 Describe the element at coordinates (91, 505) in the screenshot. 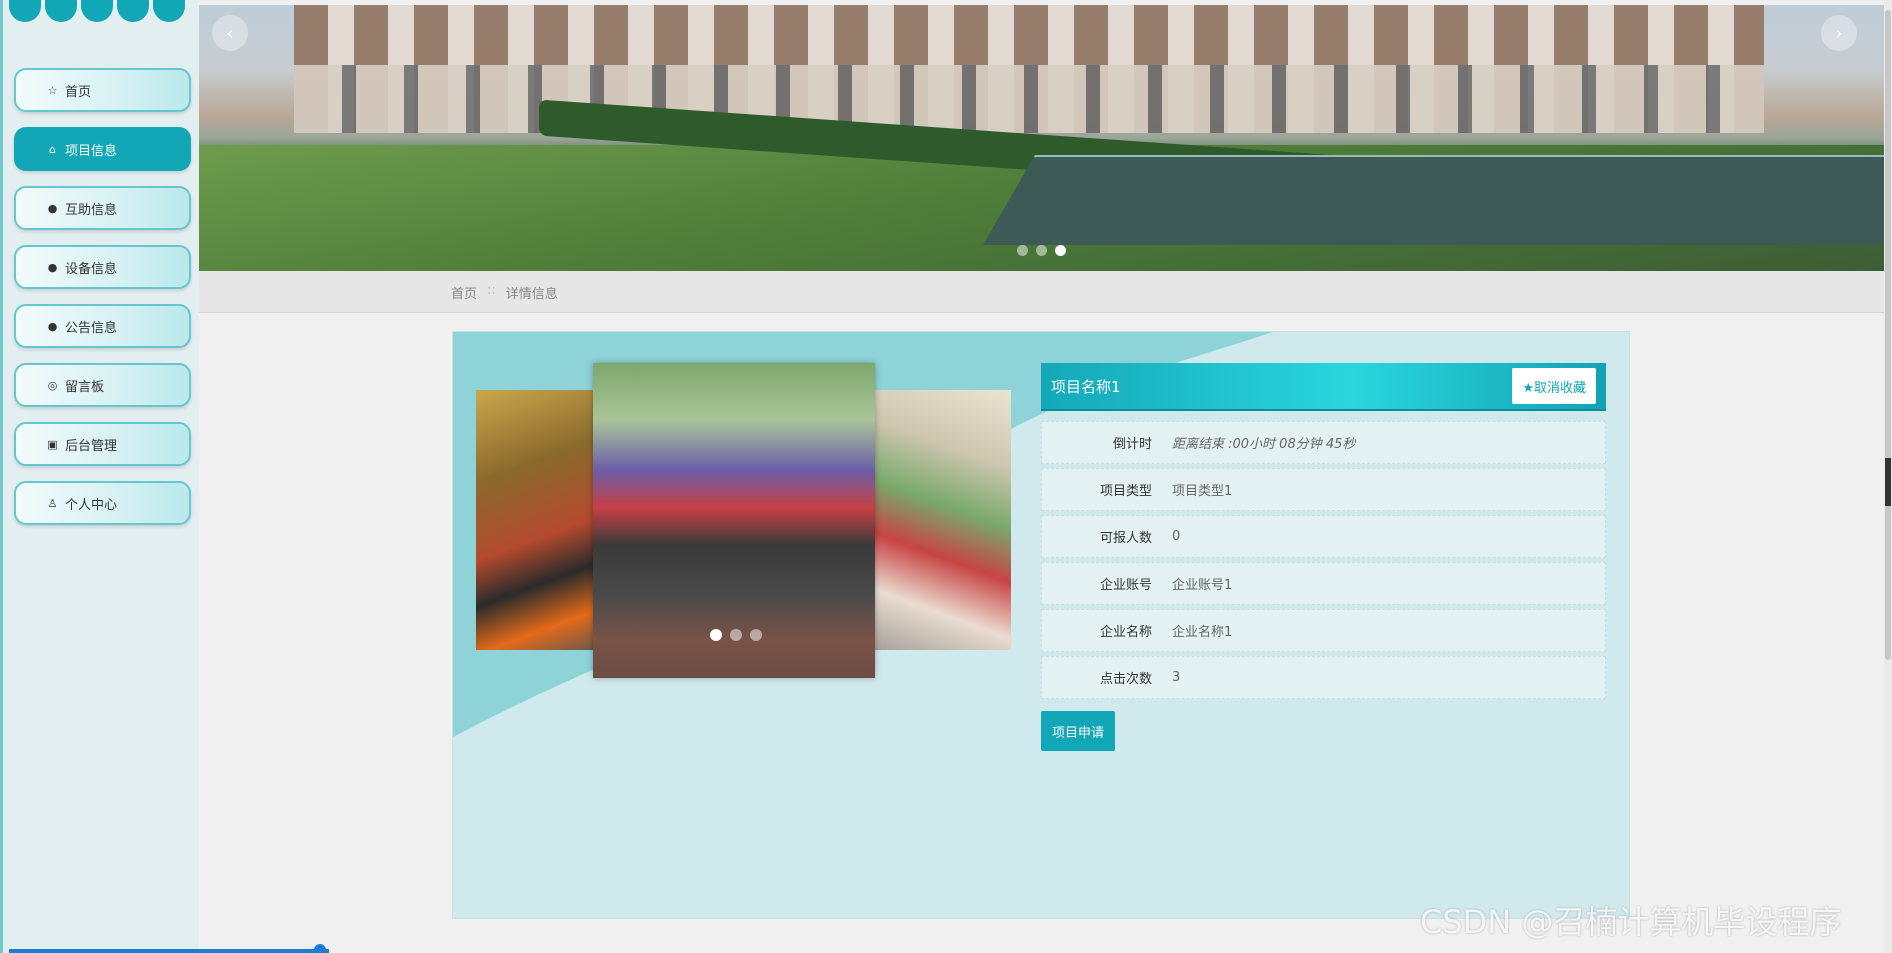

I see `sidebar-item-label: 个人中心` at that location.